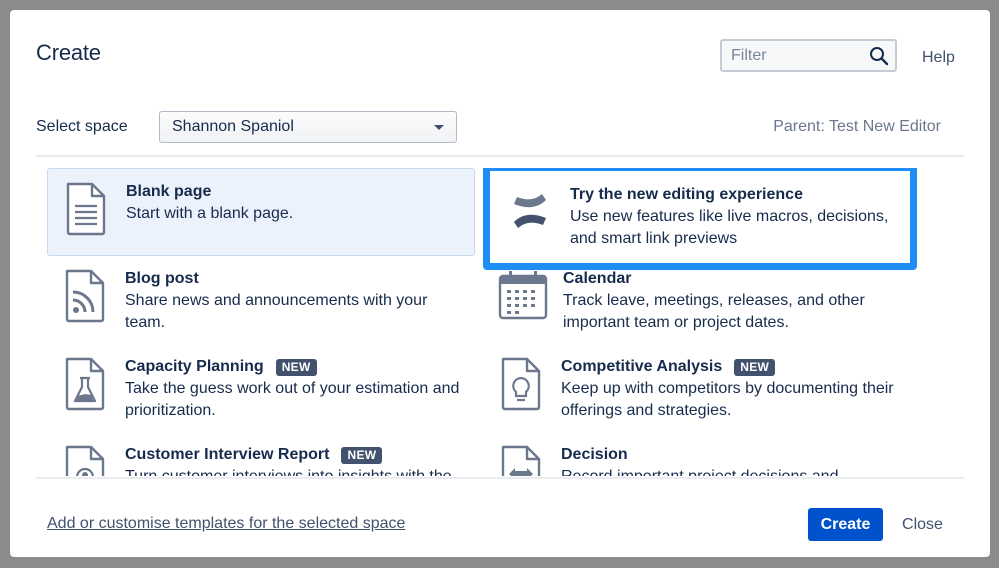  Describe the element at coordinates (879, 56) in the screenshot. I see `search-icon` at that location.